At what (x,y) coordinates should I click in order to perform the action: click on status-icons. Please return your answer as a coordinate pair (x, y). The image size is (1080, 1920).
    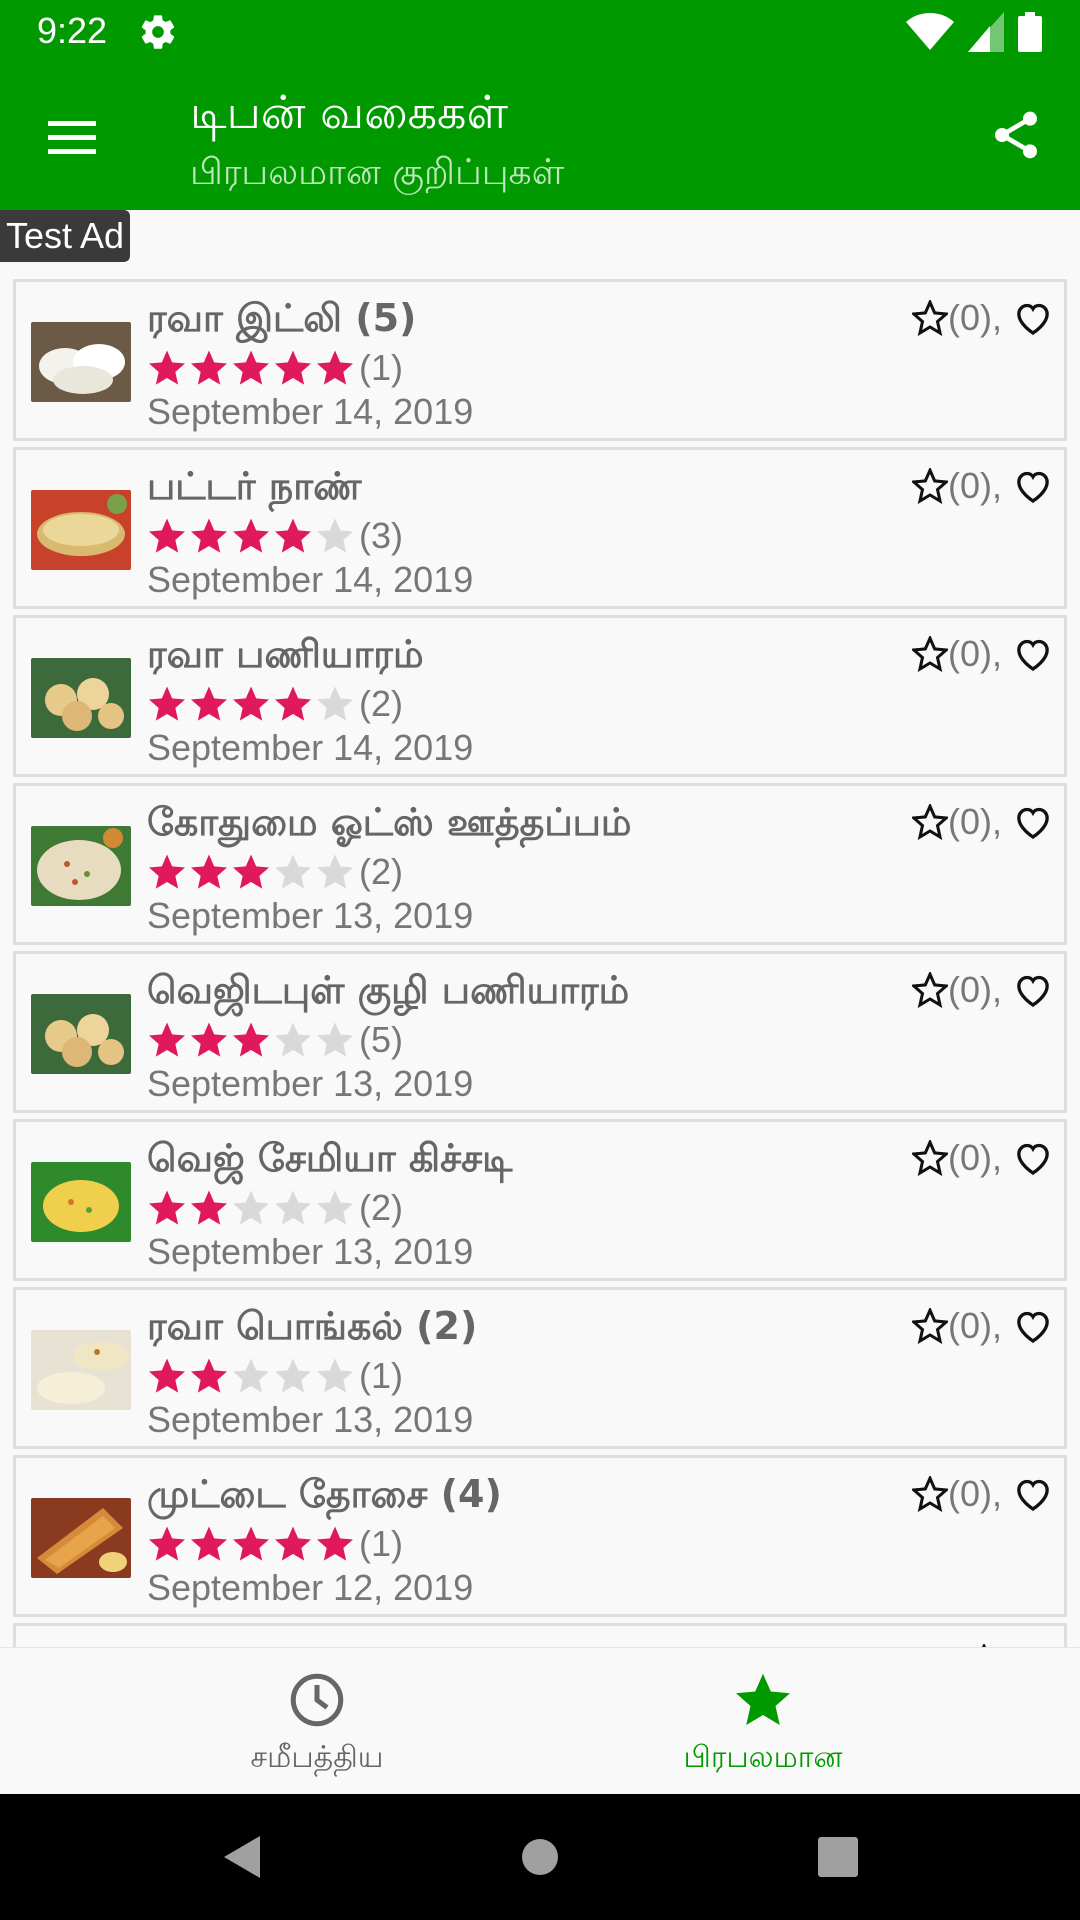
    Looking at the image, I should click on (974, 32).